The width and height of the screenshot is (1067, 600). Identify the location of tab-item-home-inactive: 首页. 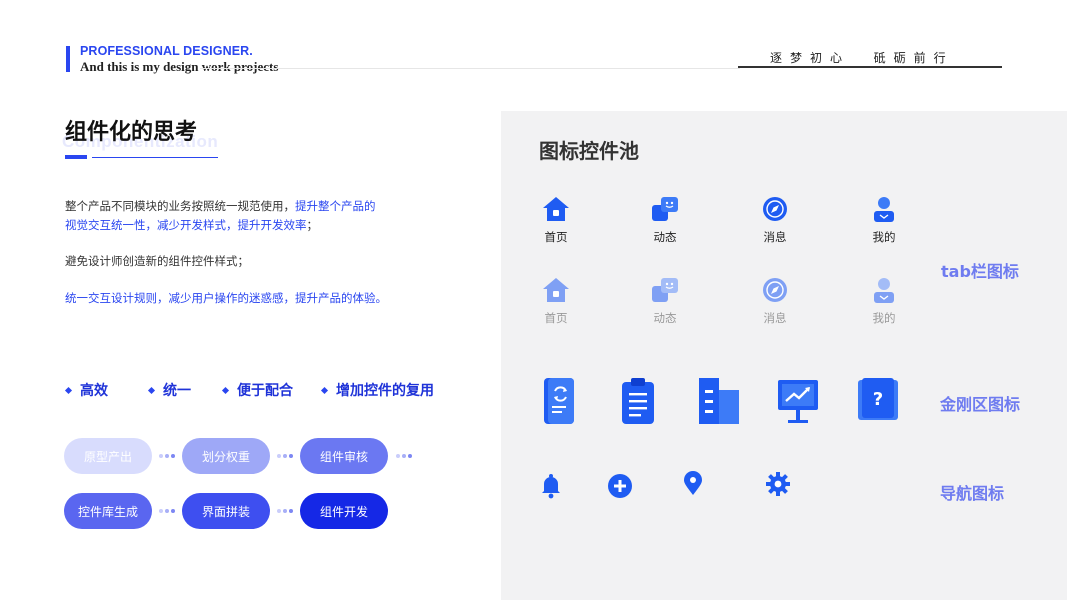
(556, 301).